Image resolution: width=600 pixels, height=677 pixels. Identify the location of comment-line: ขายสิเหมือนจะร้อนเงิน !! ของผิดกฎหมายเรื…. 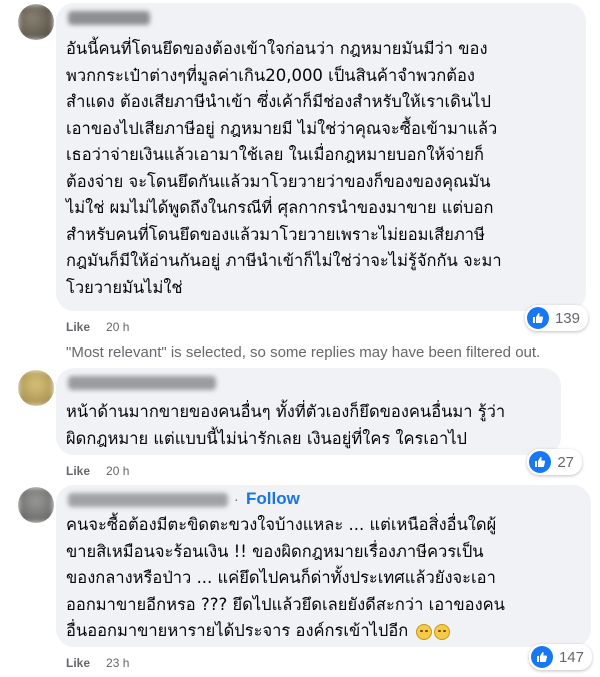
(275, 551).